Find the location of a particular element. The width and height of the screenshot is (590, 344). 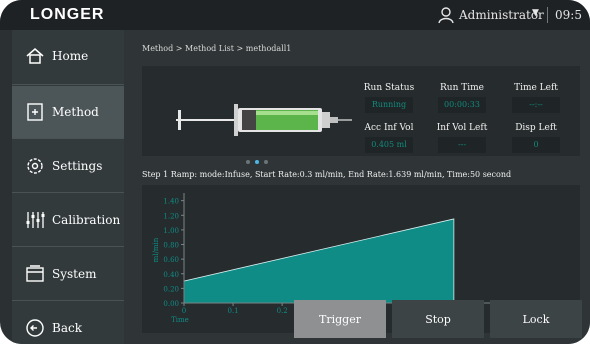

sidebar-item-label: Back is located at coordinates (67, 328).